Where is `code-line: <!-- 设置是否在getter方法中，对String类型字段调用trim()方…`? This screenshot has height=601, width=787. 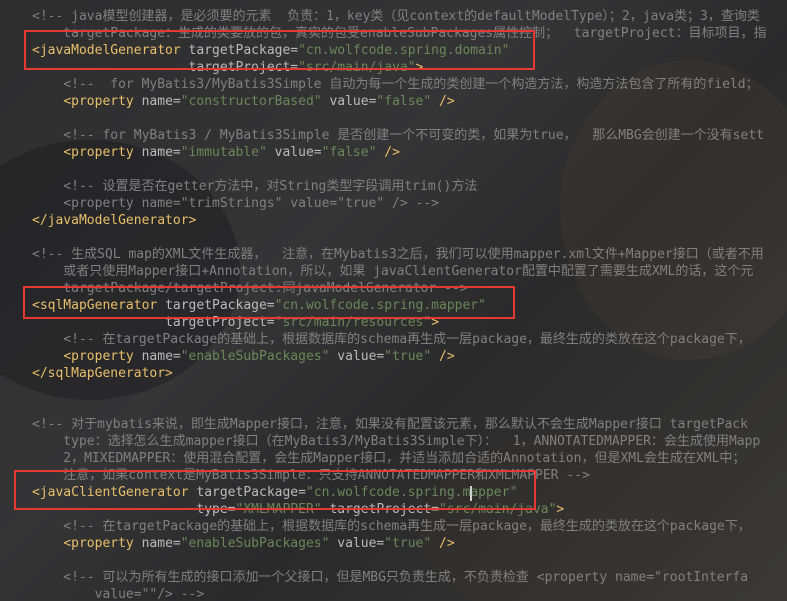 code-line: <!-- 设置是否在getter方法中，对String类型字段调用trim()方… is located at coordinates (393, 186).